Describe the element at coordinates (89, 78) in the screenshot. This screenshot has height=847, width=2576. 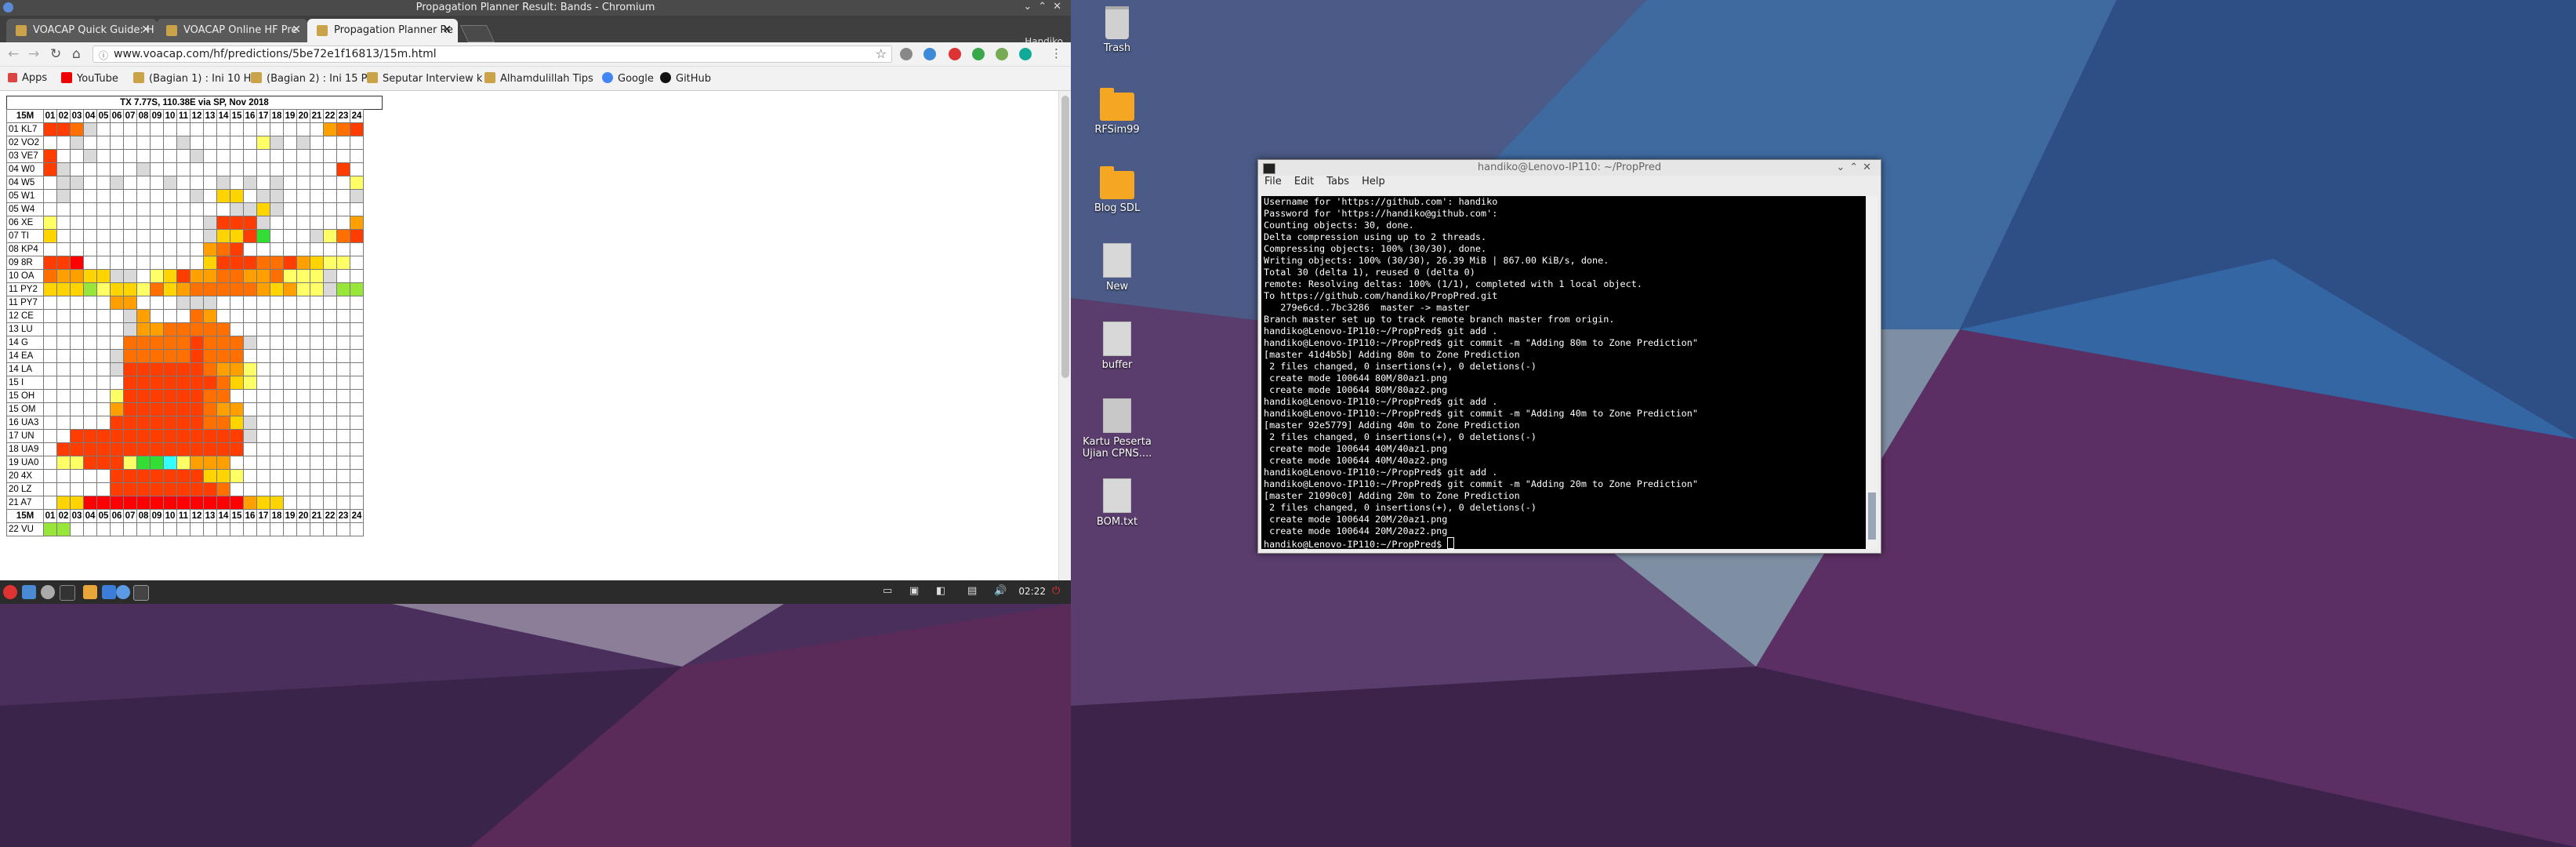
I see `bookmark-youtube: YouTube` at that location.